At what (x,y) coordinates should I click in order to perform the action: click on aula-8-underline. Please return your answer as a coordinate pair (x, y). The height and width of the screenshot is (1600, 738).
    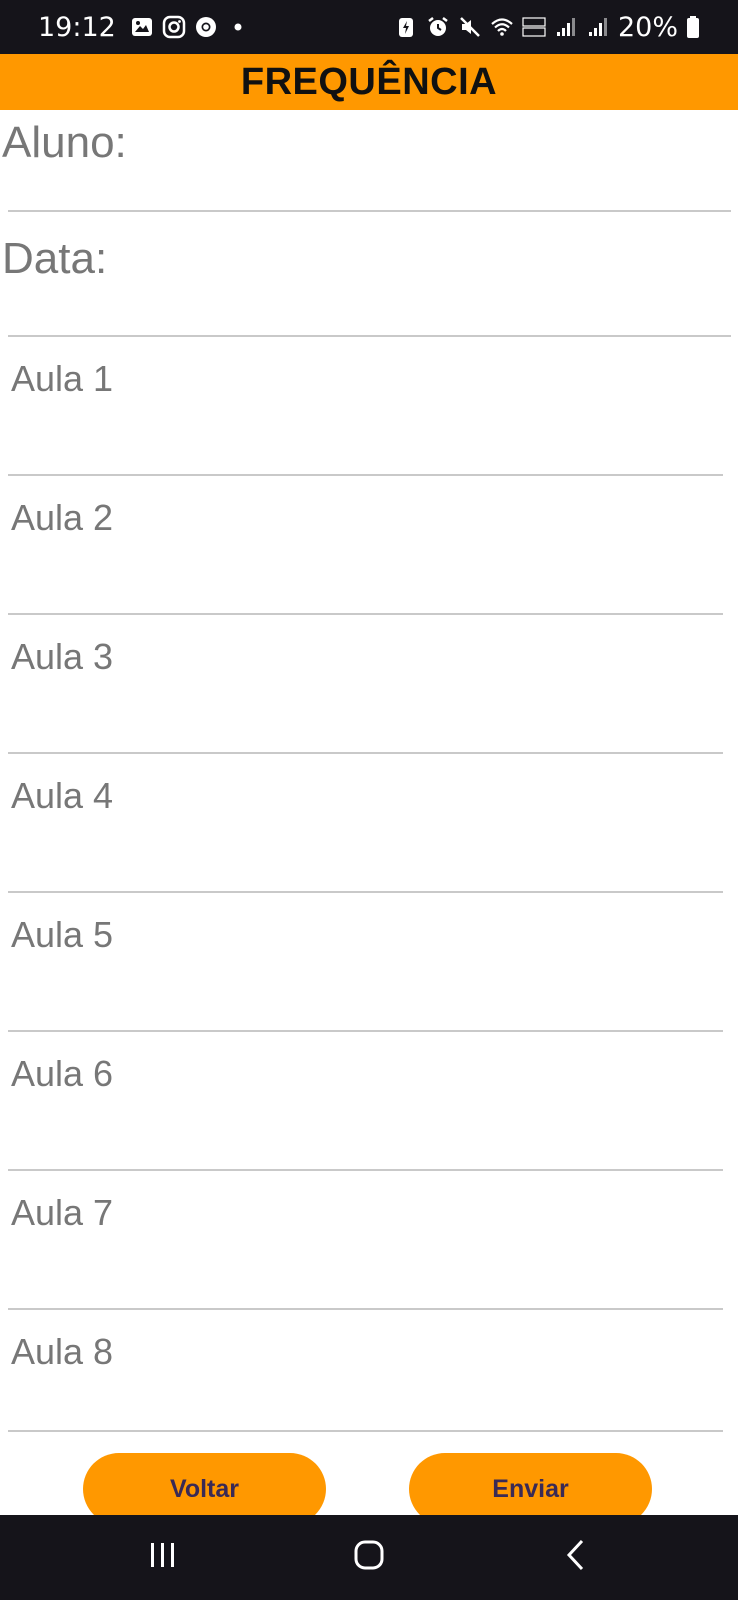
    Looking at the image, I should click on (365, 1431).